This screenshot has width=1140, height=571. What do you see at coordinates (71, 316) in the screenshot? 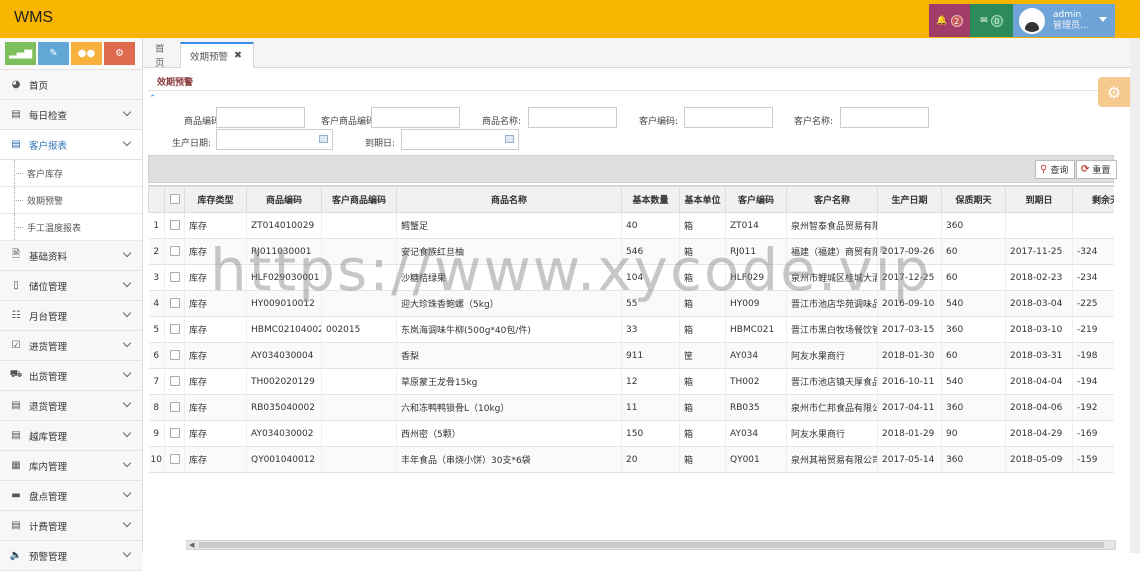
I see `sidebar-item-dock: ☷ 月台管理` at bounding box center [71, 316].